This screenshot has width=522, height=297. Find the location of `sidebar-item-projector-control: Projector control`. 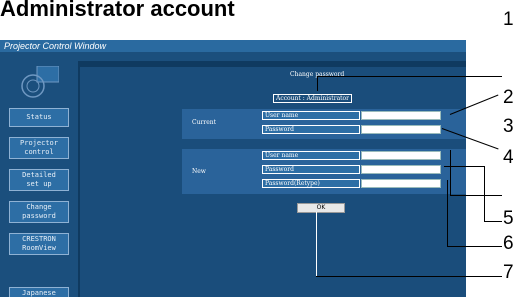

sidebar-item-projector-control: Projector control is located at coordinates (39, 148).